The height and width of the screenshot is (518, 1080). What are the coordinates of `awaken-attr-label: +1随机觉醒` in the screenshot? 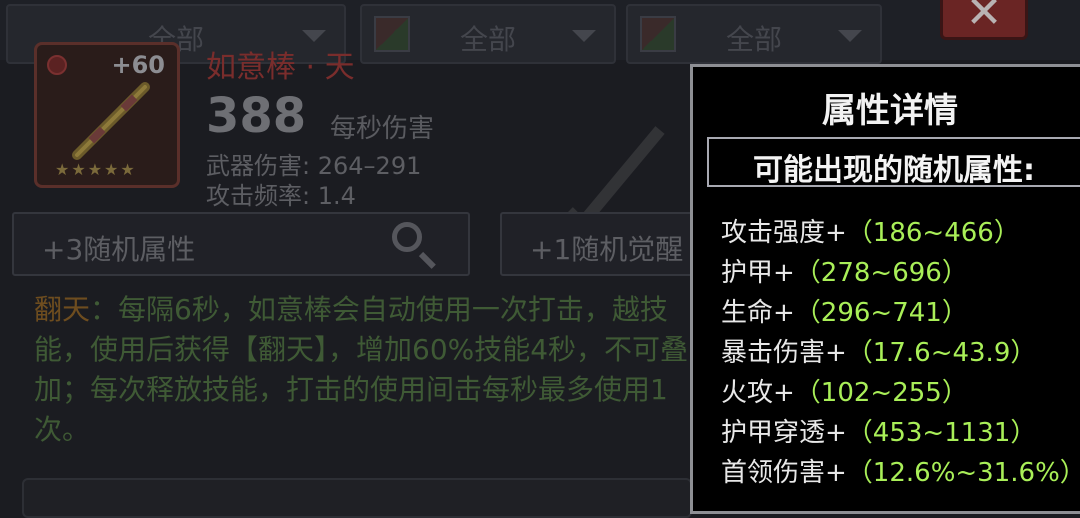 It's located at (607, 249).